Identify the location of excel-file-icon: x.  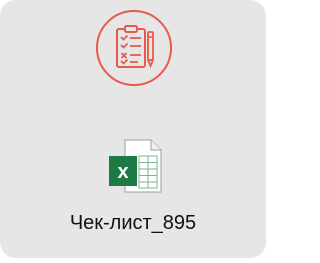
(135, 166).